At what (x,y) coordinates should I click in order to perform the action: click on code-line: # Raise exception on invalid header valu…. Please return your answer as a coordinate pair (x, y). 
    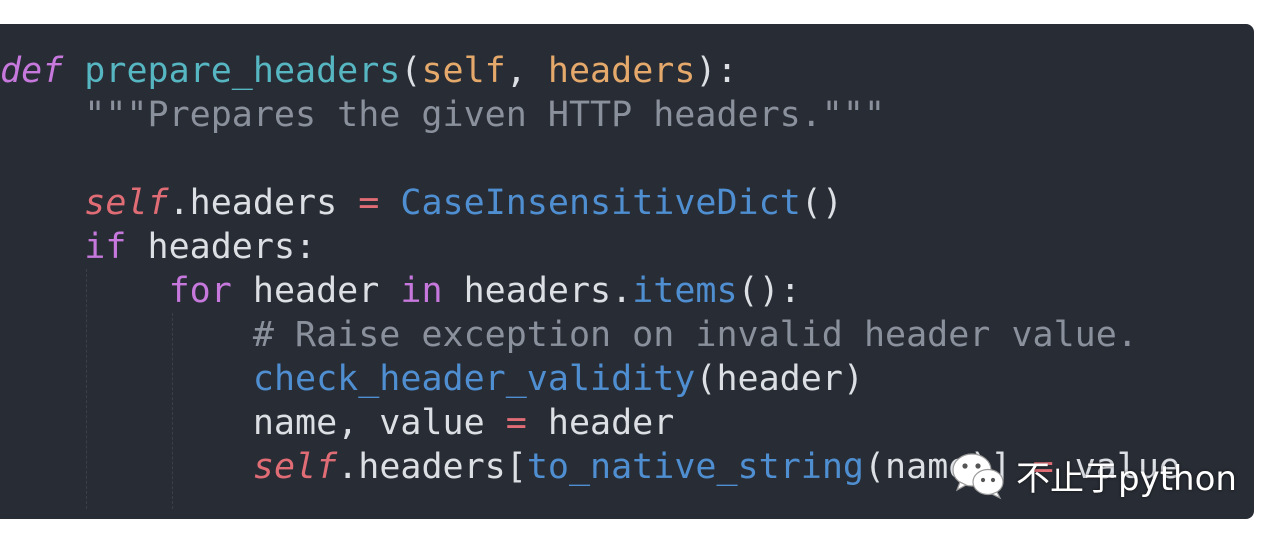
    Looking at the image, I should click on (590, 335).